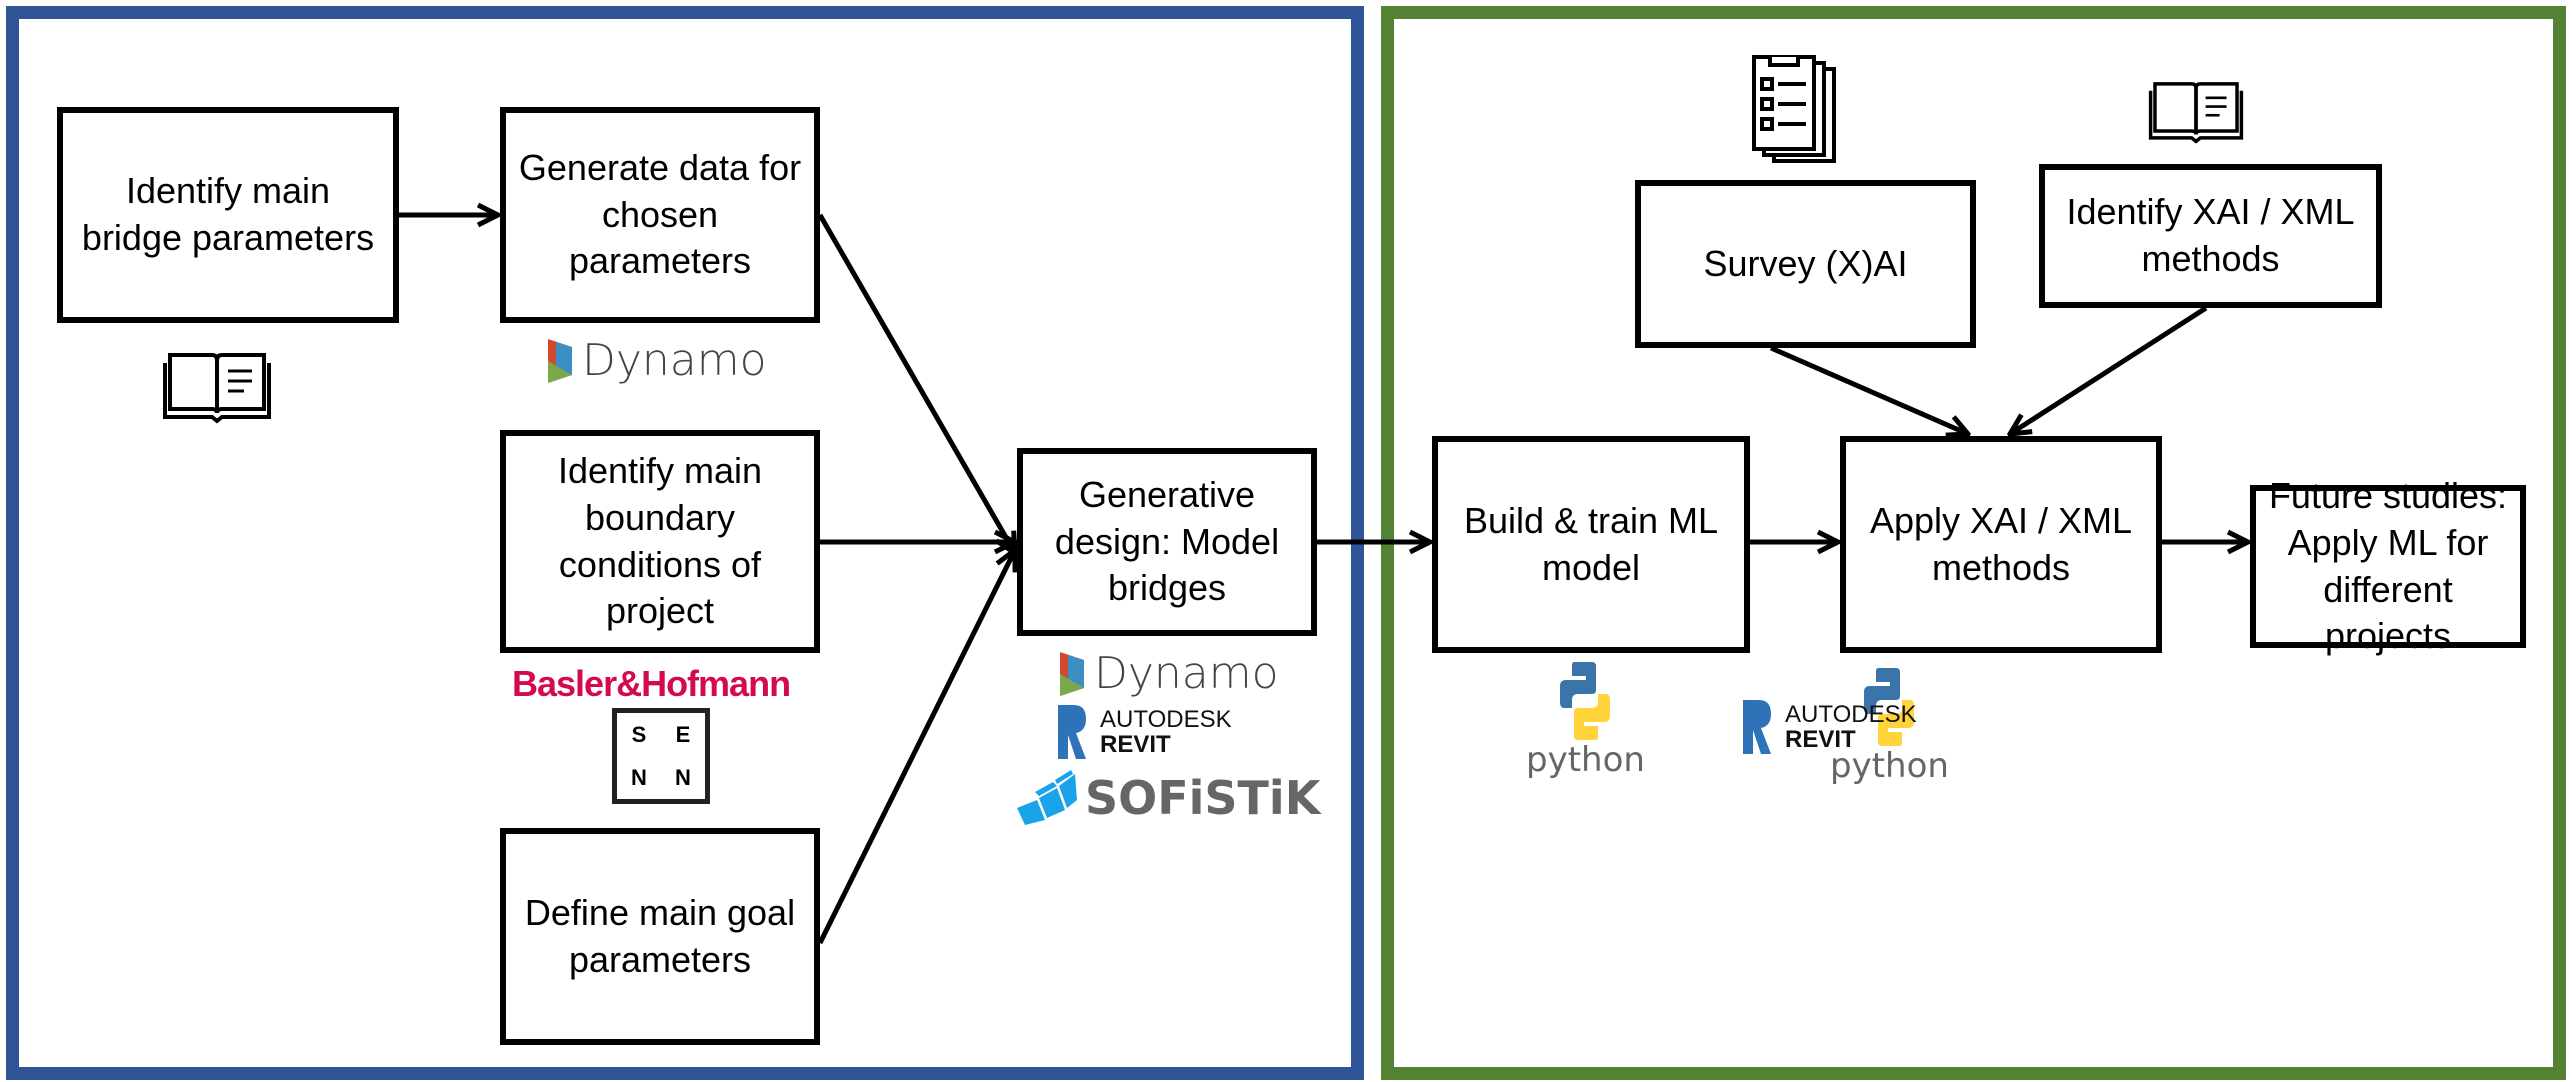 Image resolution: width=2572 pixels, height=1082 pixels. I want to click on python-logo: python, so click(1585, 721).